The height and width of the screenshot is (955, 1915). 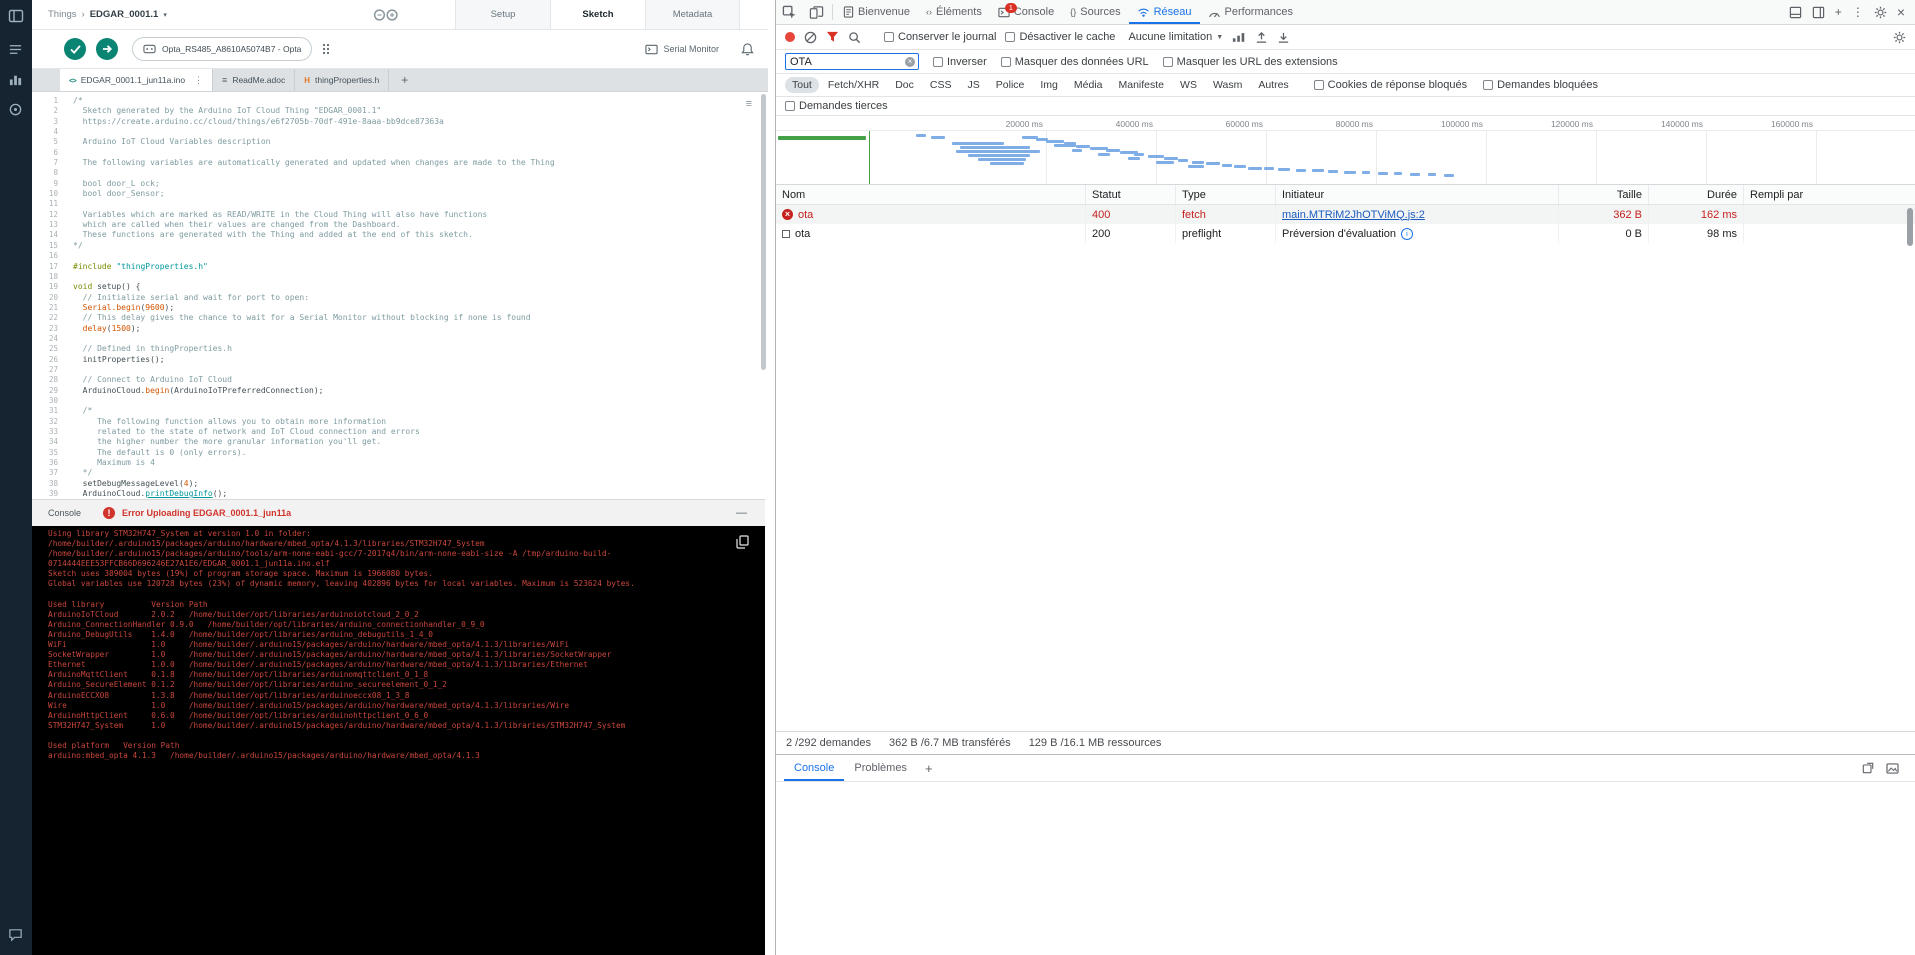 I want to click on request-type-filter-chip: Wasm, so click(x=1227, y=85).